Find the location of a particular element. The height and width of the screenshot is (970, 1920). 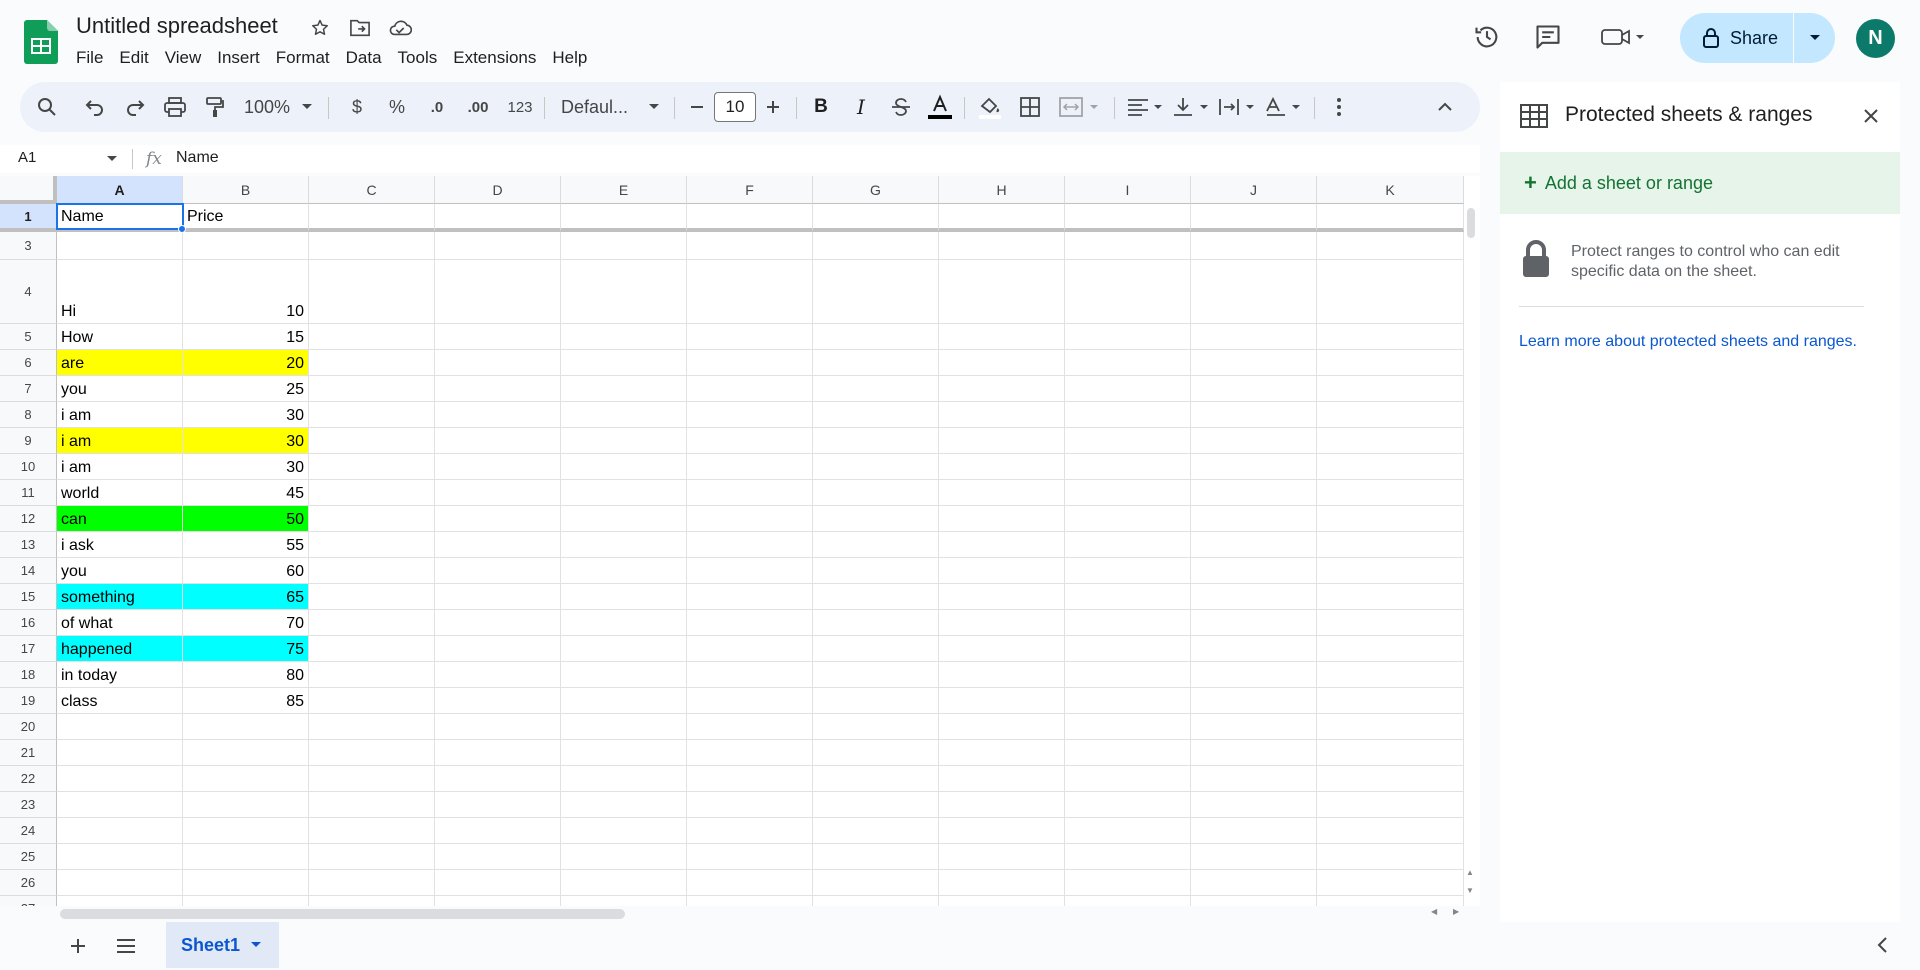

column-header-f: F is located at coordinates (750, 190).